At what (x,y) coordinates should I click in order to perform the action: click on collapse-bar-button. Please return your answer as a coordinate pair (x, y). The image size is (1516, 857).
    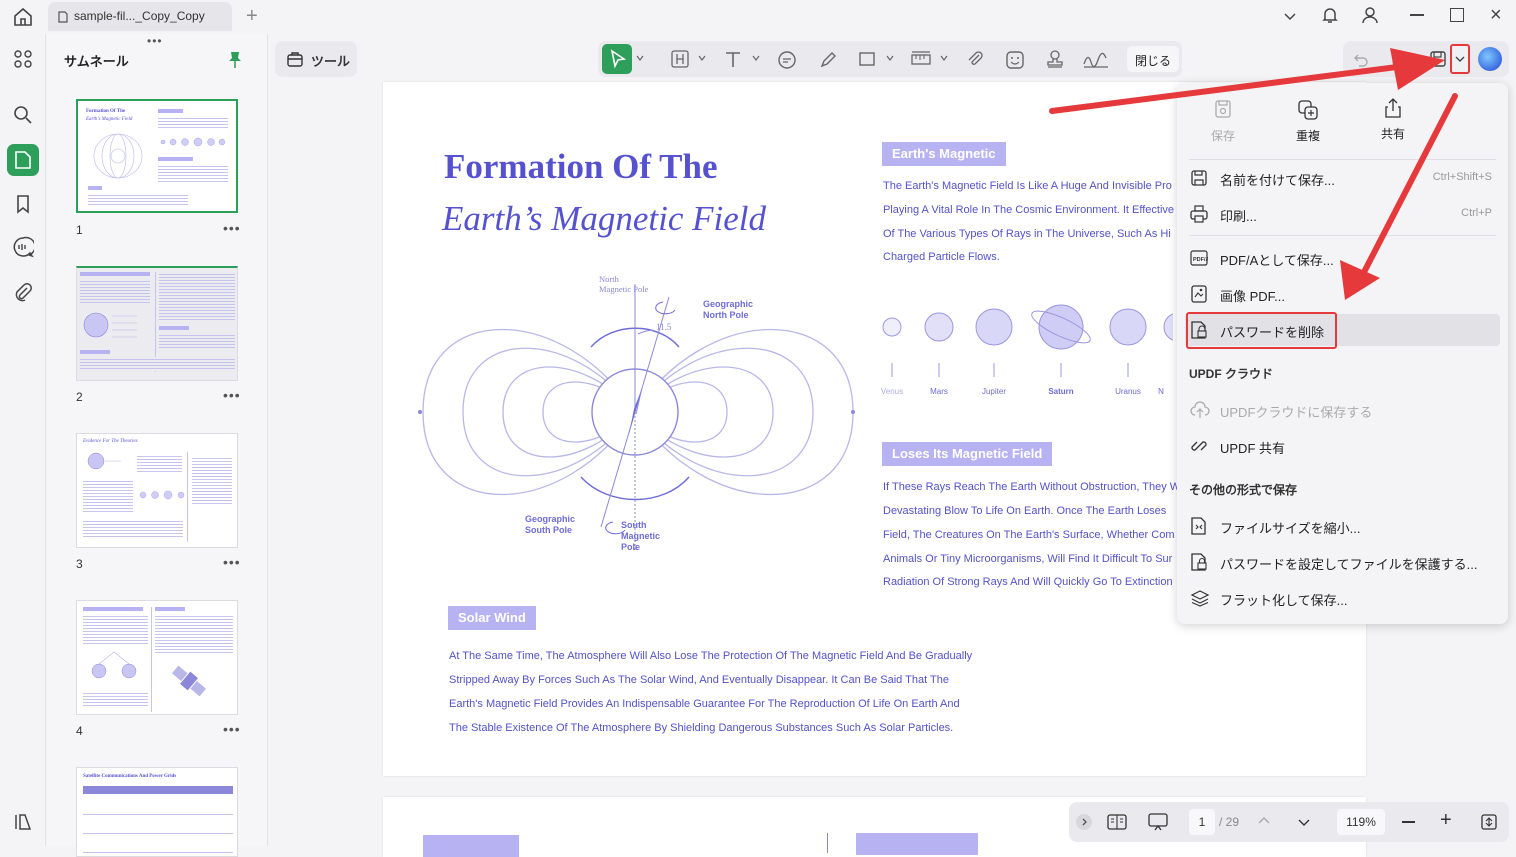
    Looking at the image, I should click on (1084, 822).